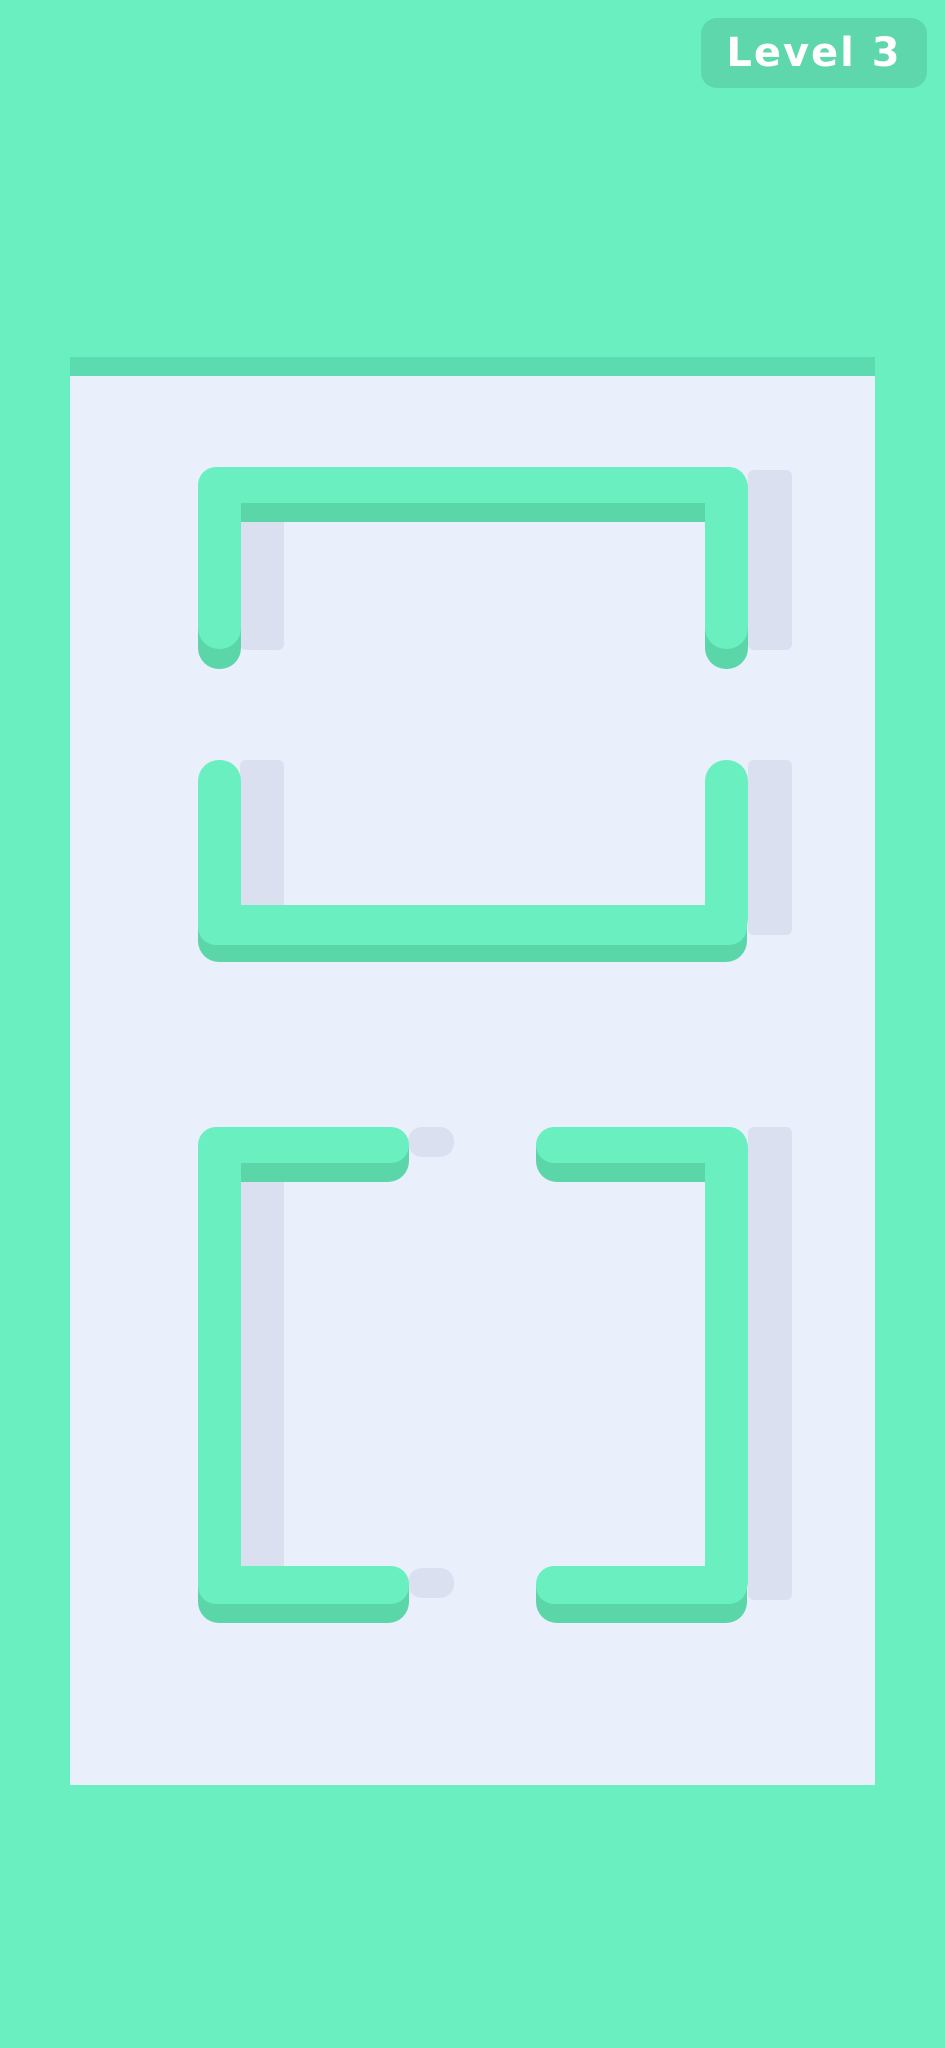  What do you see at coordinates (642, 1375) in the screenshot?
I see `right-bracket-piece` at bounding box center [642, 1375].